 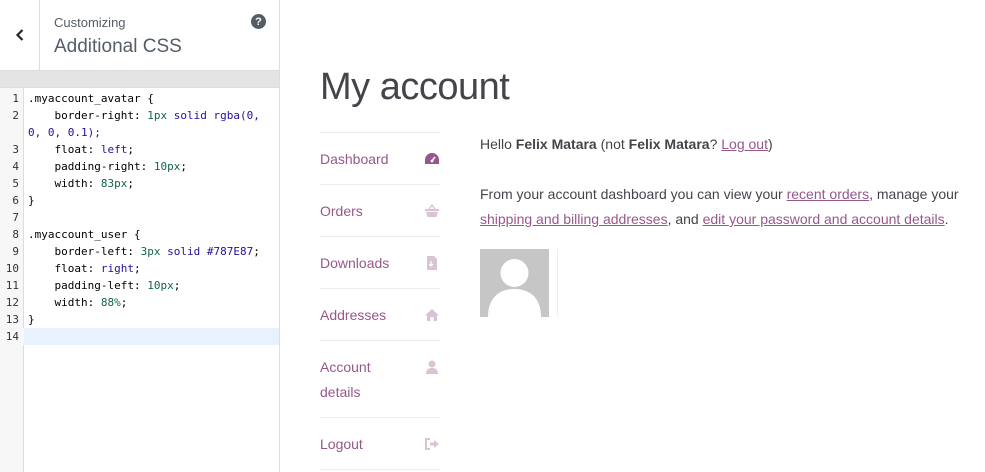 What do you see at coordinates (15, 115) in the screenshot?
I see `line-number: 2` at bounding box center [15, 115].